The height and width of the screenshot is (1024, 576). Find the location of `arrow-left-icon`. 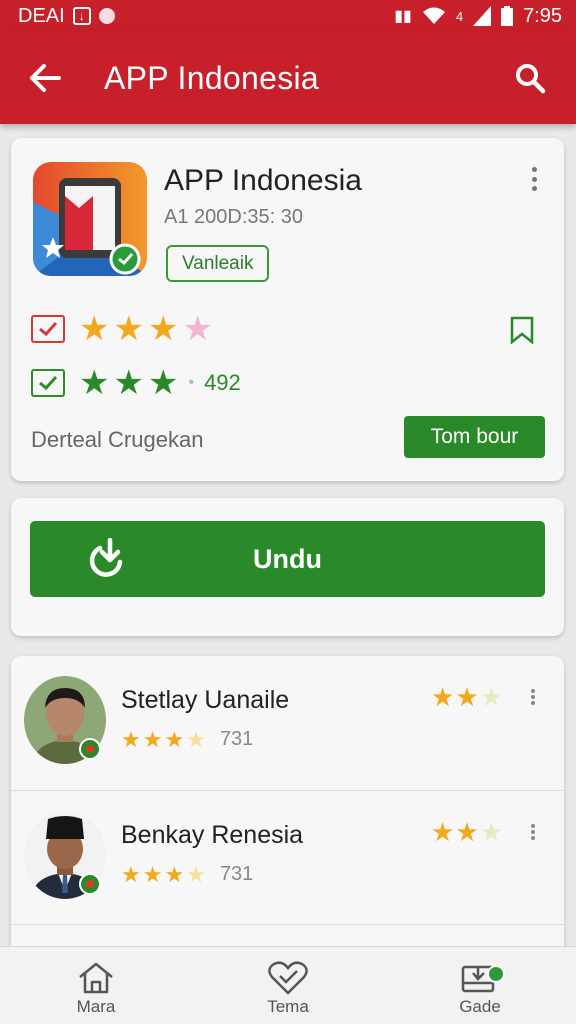

arrow-left-icon is located at coordinates (45, 78).